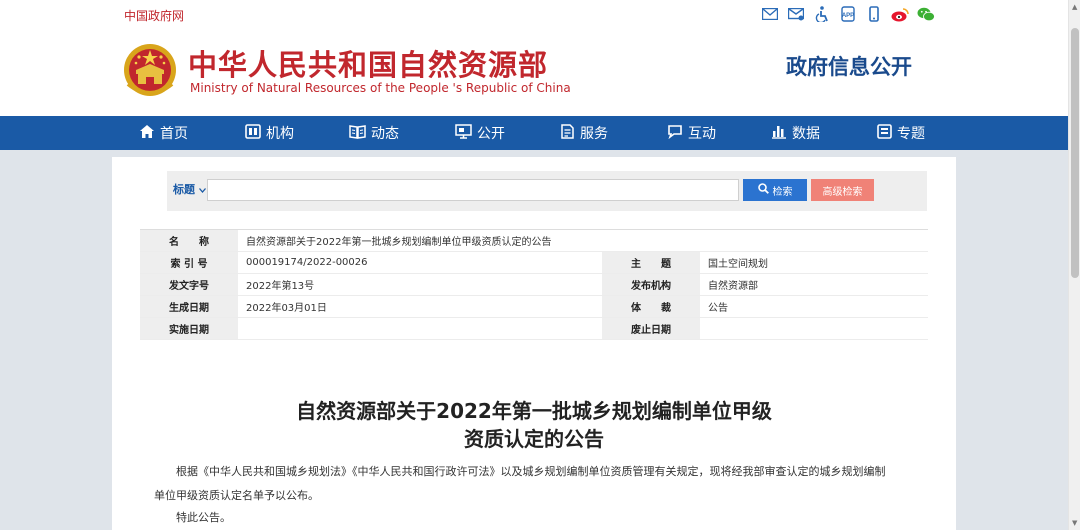 This screenshot has height=530, width=1080. I want to click on meta-value: 国土空间规划, so click(814, 262).